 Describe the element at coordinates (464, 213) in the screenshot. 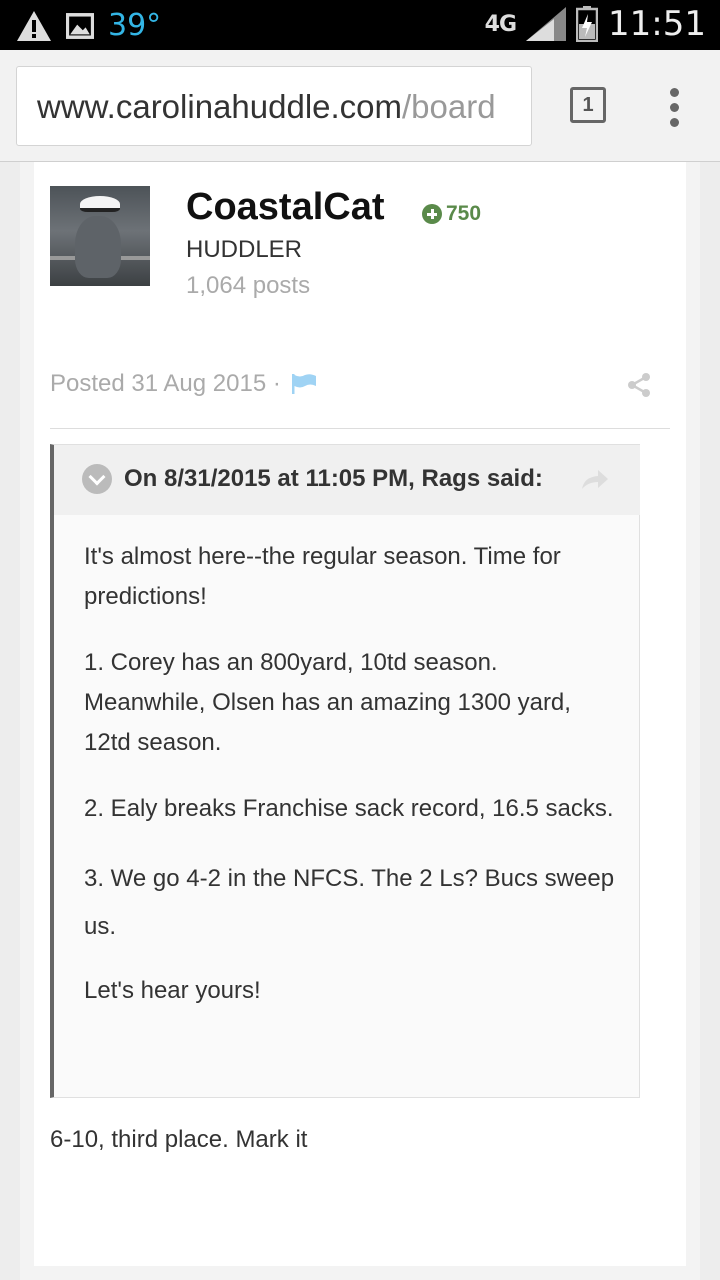

I see `reputation-value: 750` at that location.